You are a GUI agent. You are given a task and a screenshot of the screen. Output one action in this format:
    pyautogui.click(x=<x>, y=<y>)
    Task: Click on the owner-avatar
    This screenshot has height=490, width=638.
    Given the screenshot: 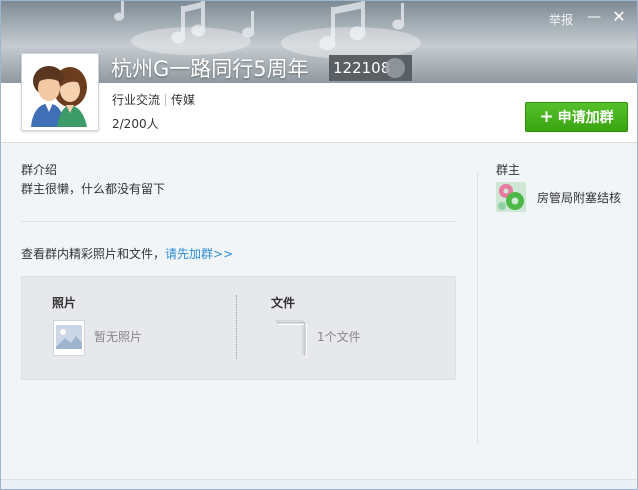 What is the action you would take?
    pyautogui.click(x=511, y=197)
    